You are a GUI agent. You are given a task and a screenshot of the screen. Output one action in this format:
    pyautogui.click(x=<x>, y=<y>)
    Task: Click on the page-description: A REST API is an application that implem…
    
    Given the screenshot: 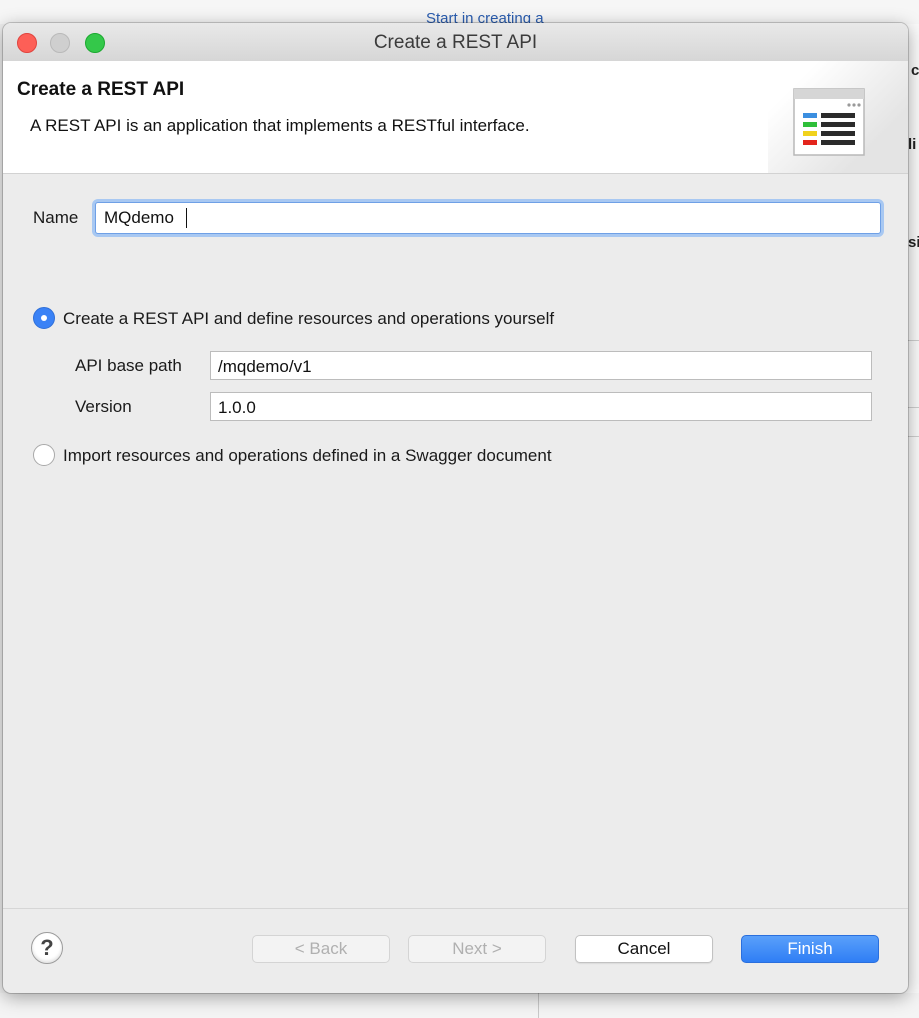 What is the action you would take?
    pyautogui.click(x=280, y=125)
    